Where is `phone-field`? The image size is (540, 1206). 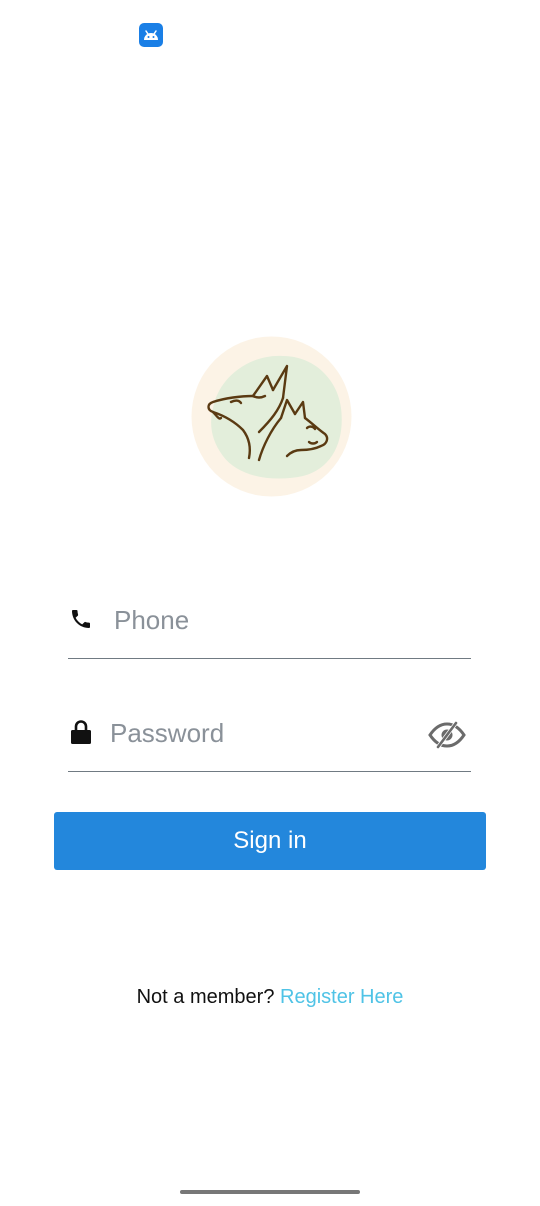 phone-field is located at coordinates (269, 628).